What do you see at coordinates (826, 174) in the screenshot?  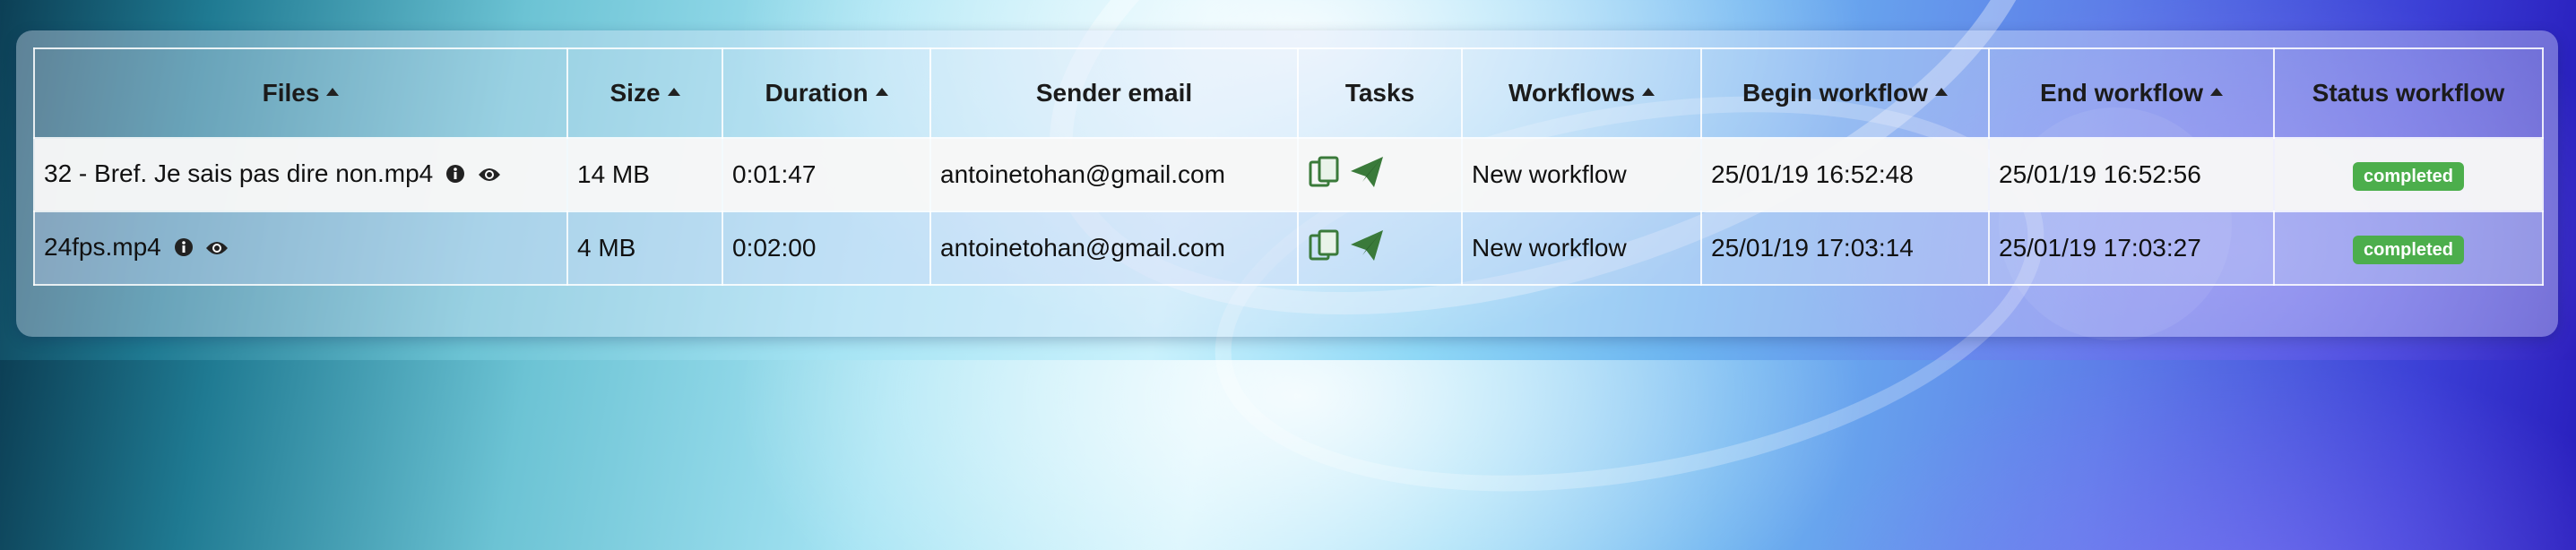 I see `duration-cell: 0:01:47` at bounding box center [826, 174].